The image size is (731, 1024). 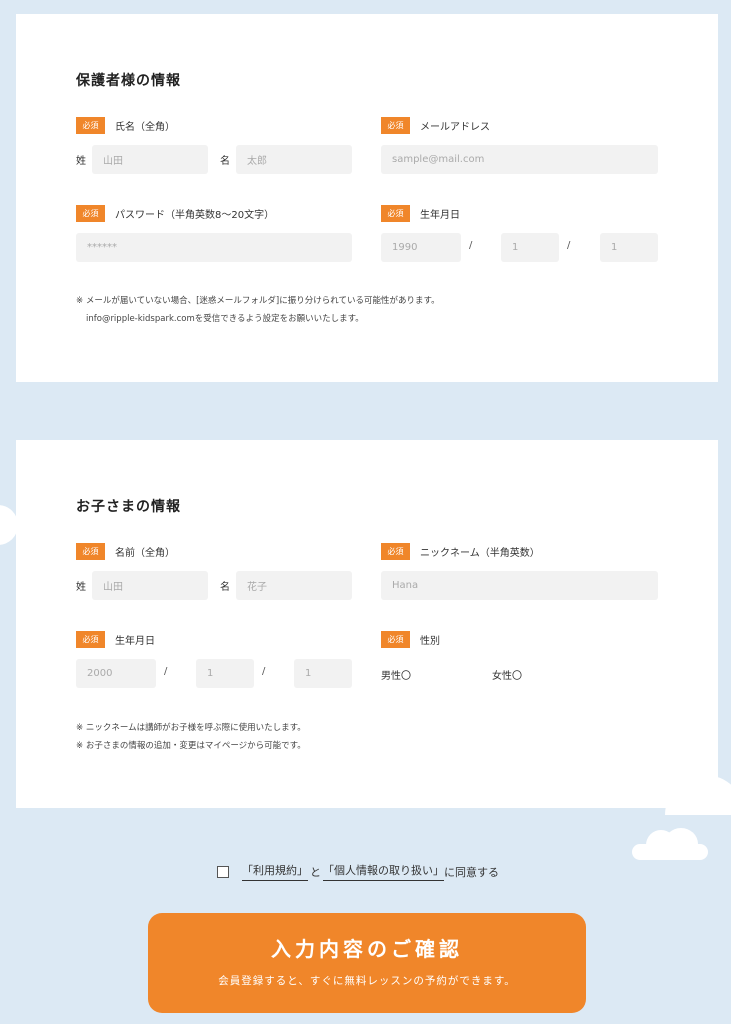 What do you see at coordinates (383, 871) in the screenshot?
I see `privacy-link: 「個人情報の取り扱い」` at bounding box center [383, 871].